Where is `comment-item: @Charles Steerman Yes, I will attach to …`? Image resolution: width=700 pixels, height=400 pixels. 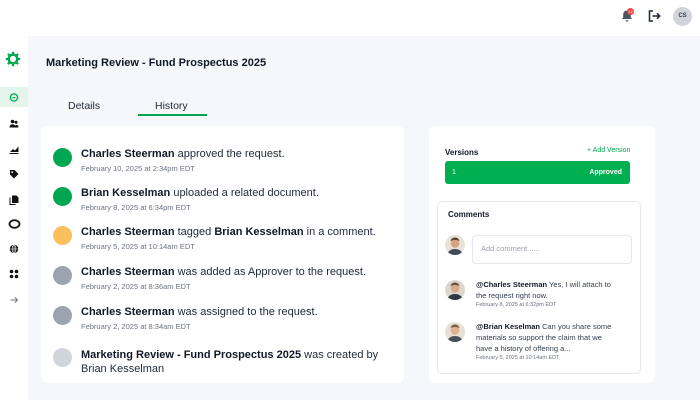 comment-item: @Charles Steerman Yes, I will attach to … is located at coordinates (546, 294).